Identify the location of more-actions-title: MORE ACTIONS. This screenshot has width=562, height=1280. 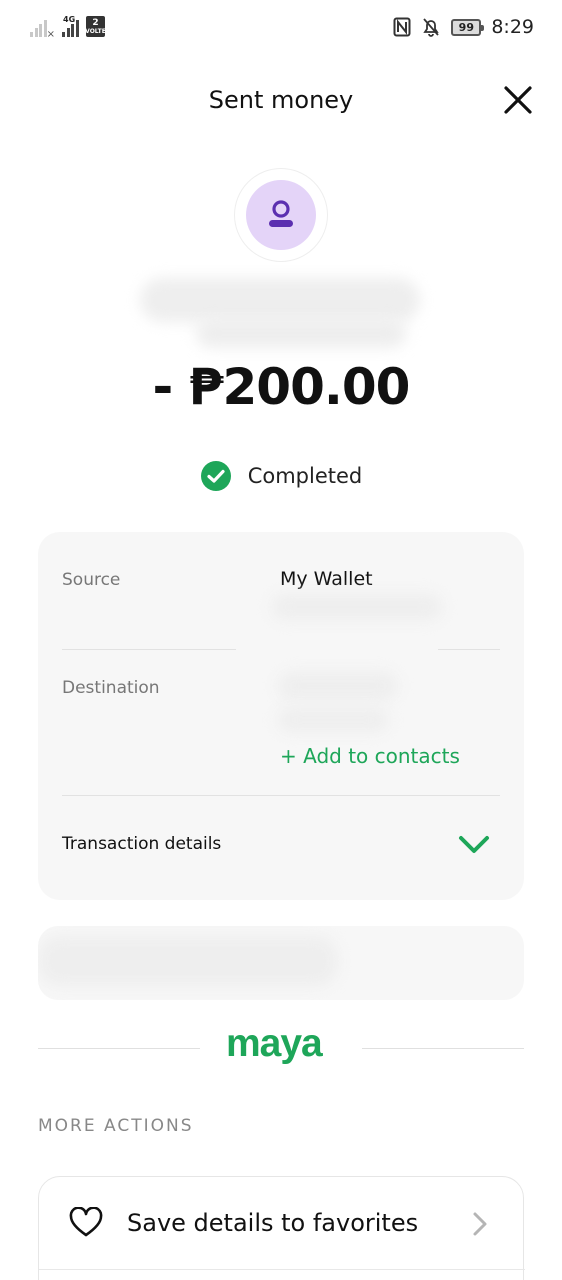
(116, 1126).